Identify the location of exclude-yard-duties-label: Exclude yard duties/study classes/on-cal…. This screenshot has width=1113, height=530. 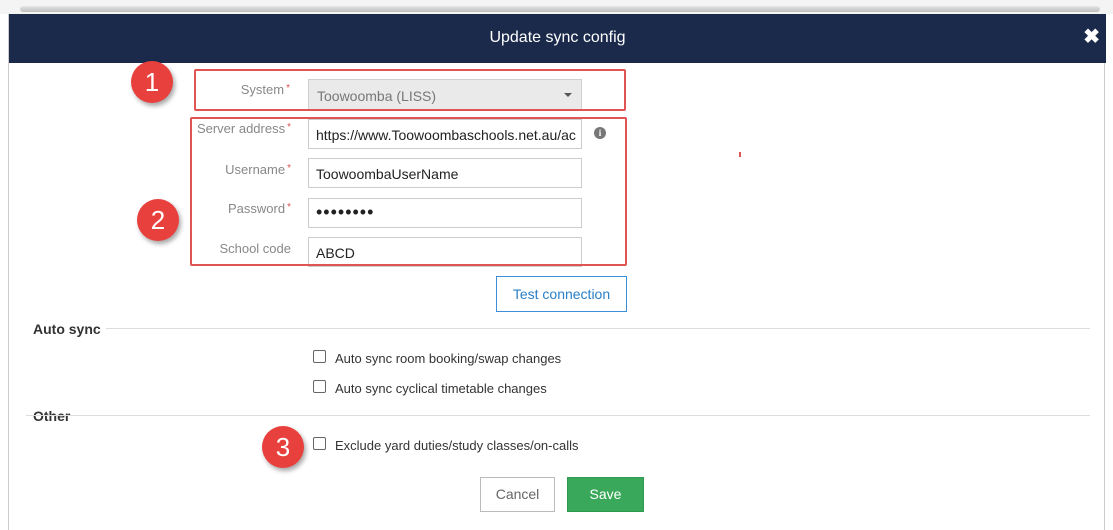
(457, 445).